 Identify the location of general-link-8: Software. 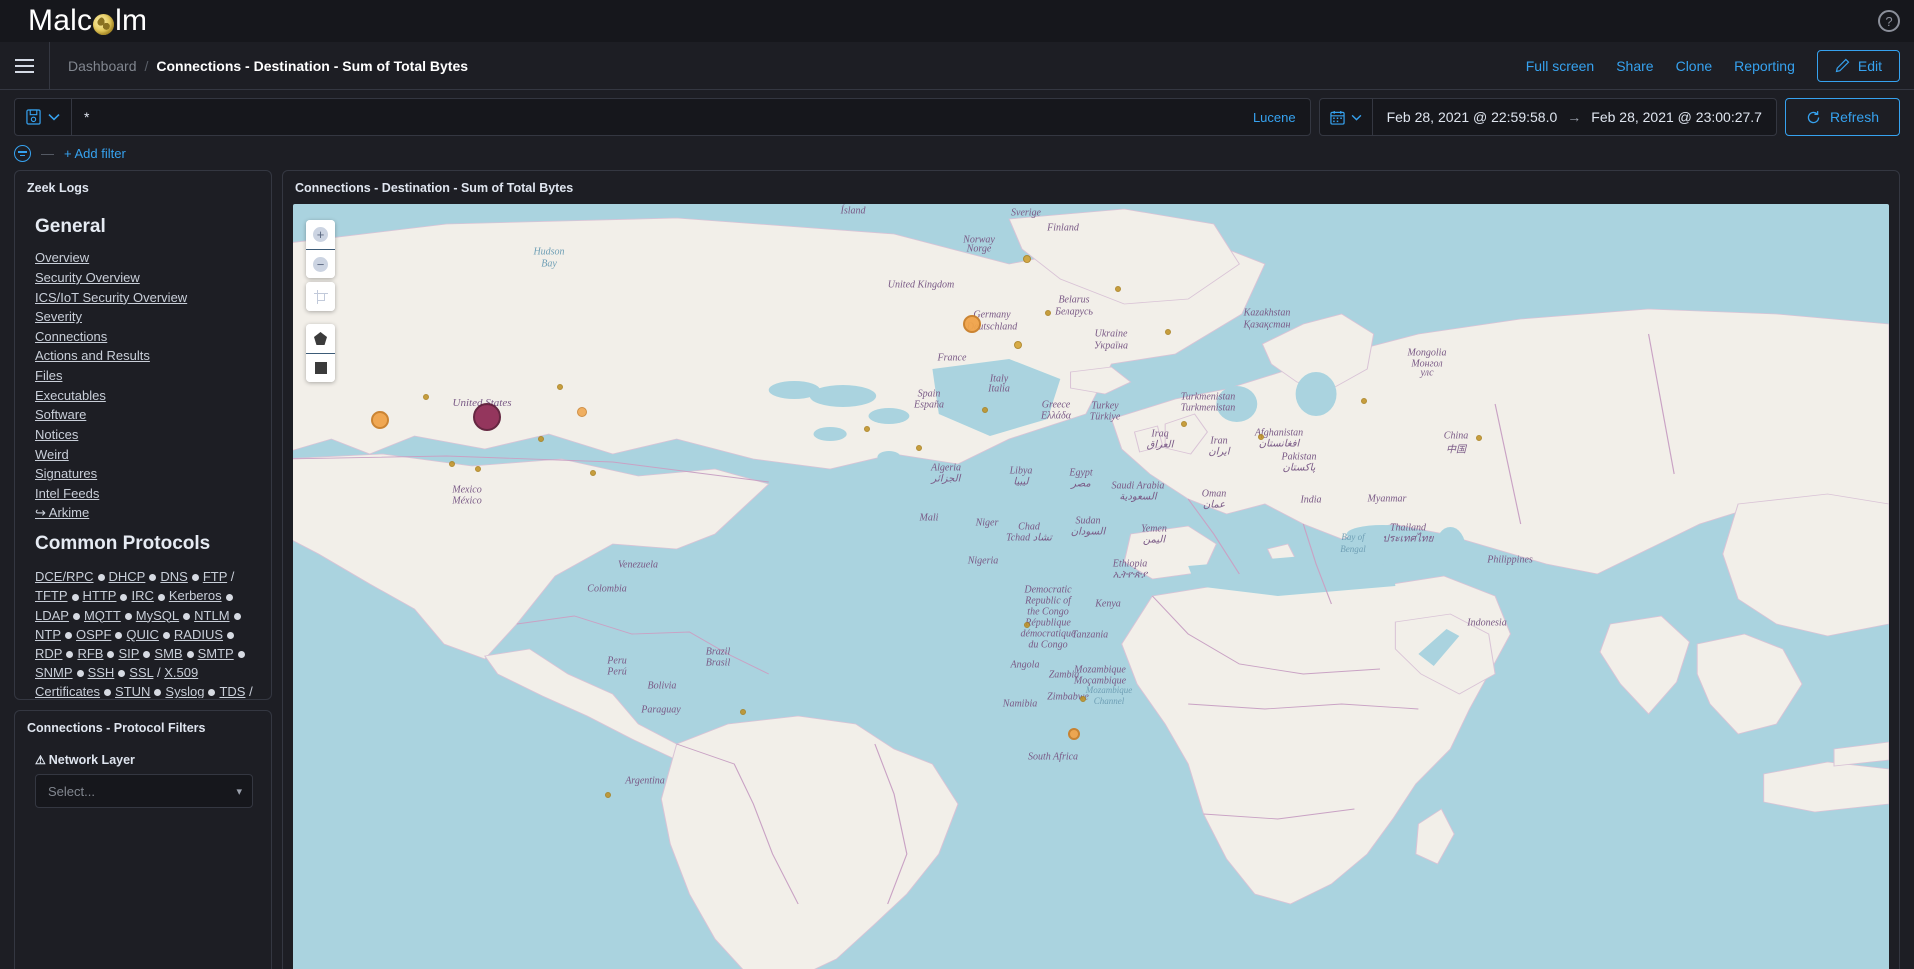
(60, 415).